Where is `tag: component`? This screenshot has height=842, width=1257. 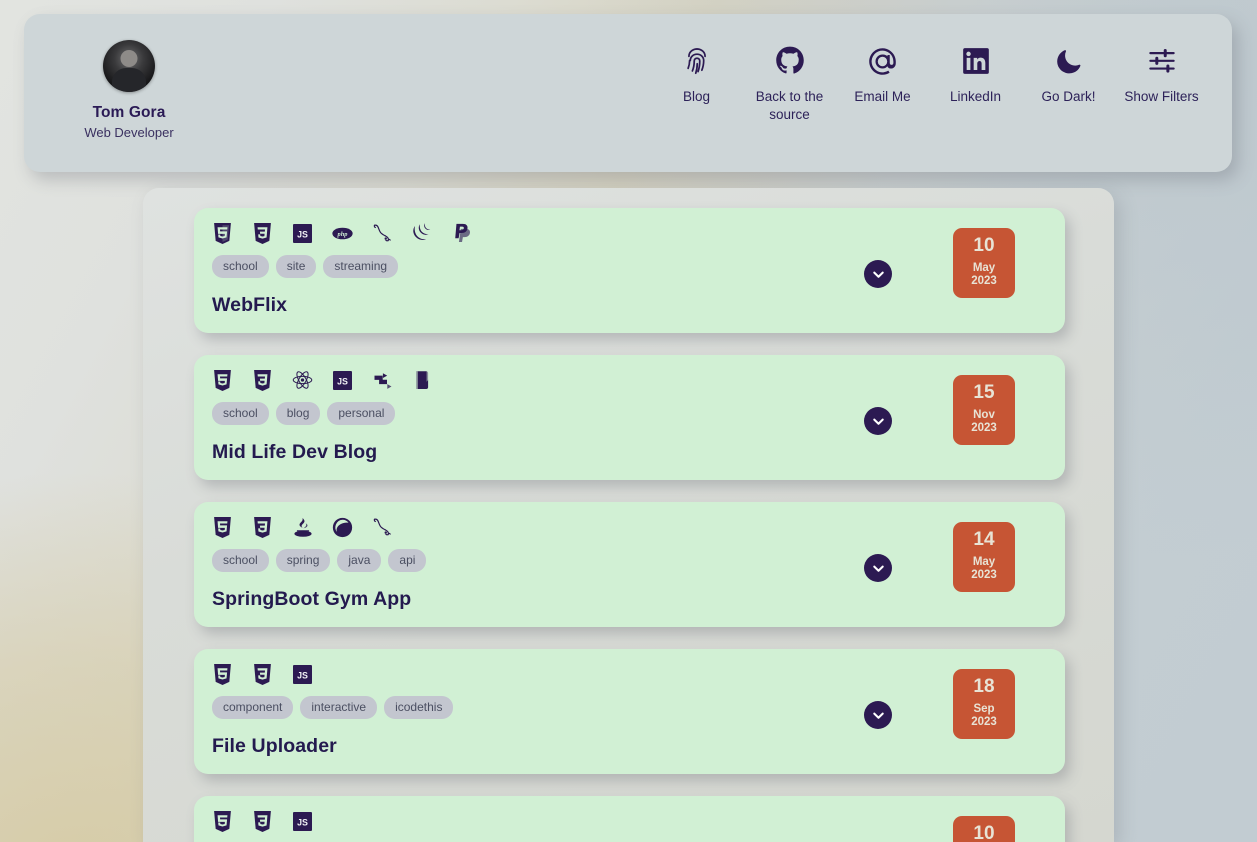 tag: component is located at coordinates (253, 707).